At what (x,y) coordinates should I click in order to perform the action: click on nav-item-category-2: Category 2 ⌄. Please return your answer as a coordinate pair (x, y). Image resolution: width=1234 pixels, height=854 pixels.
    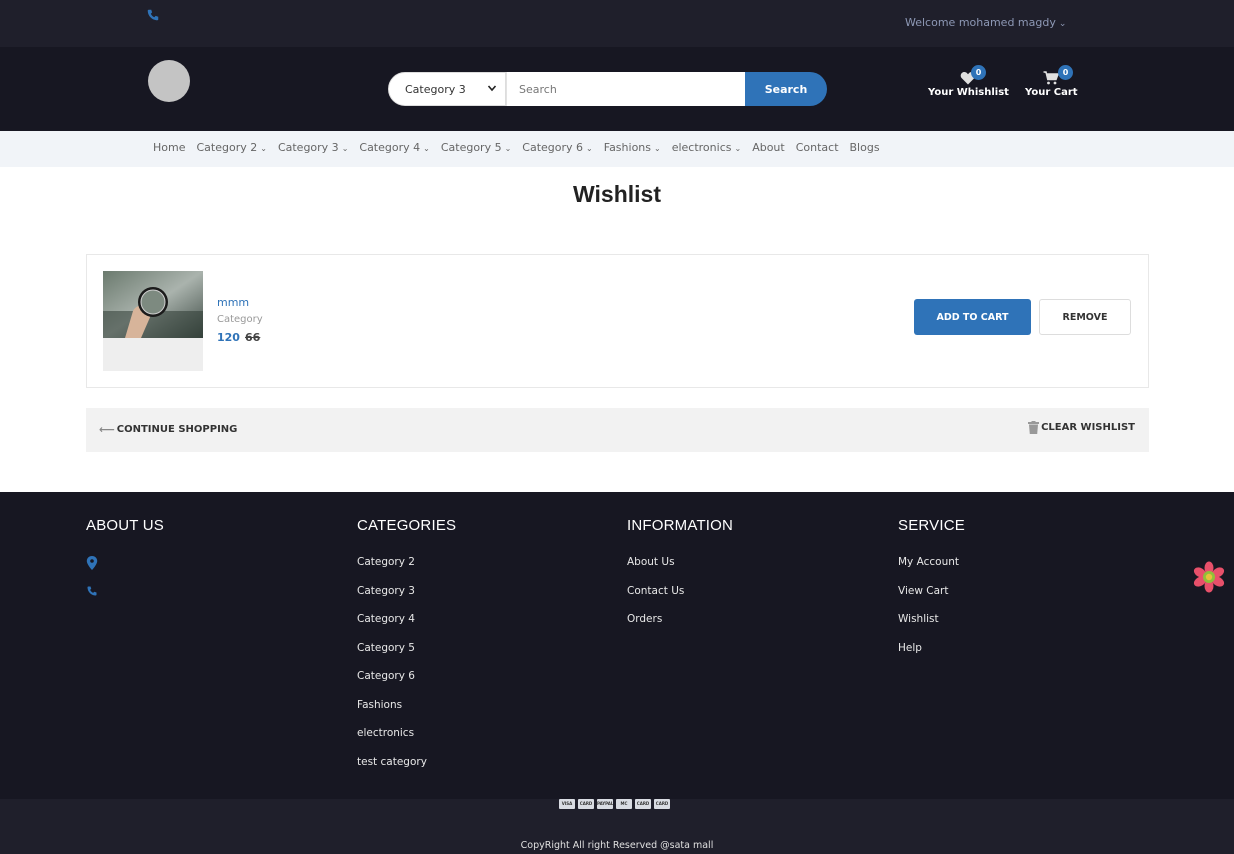
    Looking at the image, I should click on (231, 147).